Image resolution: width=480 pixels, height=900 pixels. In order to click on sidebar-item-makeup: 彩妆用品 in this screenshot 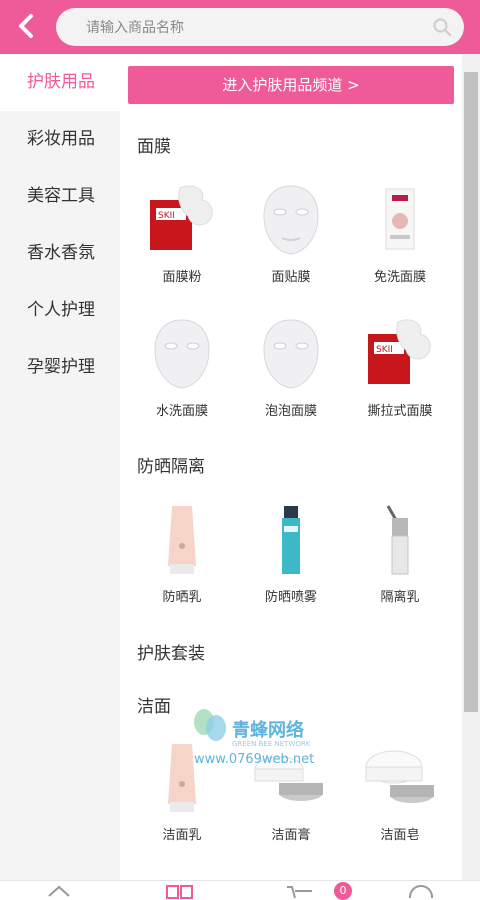, I will do `click(60, 139)`.